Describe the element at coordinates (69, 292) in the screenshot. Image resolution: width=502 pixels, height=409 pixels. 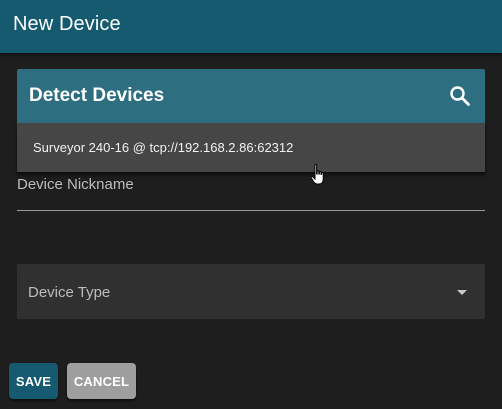
I see `device-type-label: Device Type` at that location.